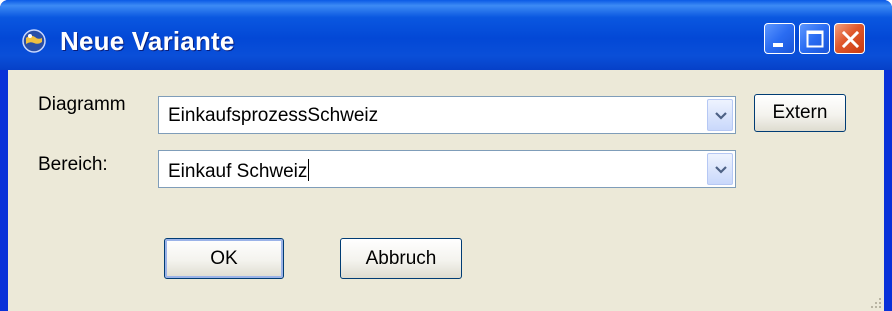 The width and height of the screenshot is (892, 311). What do you see at coordinates (73, 164) in the screenshot?
I see `area-label: Bereich:` at bounding box center [73, 164].